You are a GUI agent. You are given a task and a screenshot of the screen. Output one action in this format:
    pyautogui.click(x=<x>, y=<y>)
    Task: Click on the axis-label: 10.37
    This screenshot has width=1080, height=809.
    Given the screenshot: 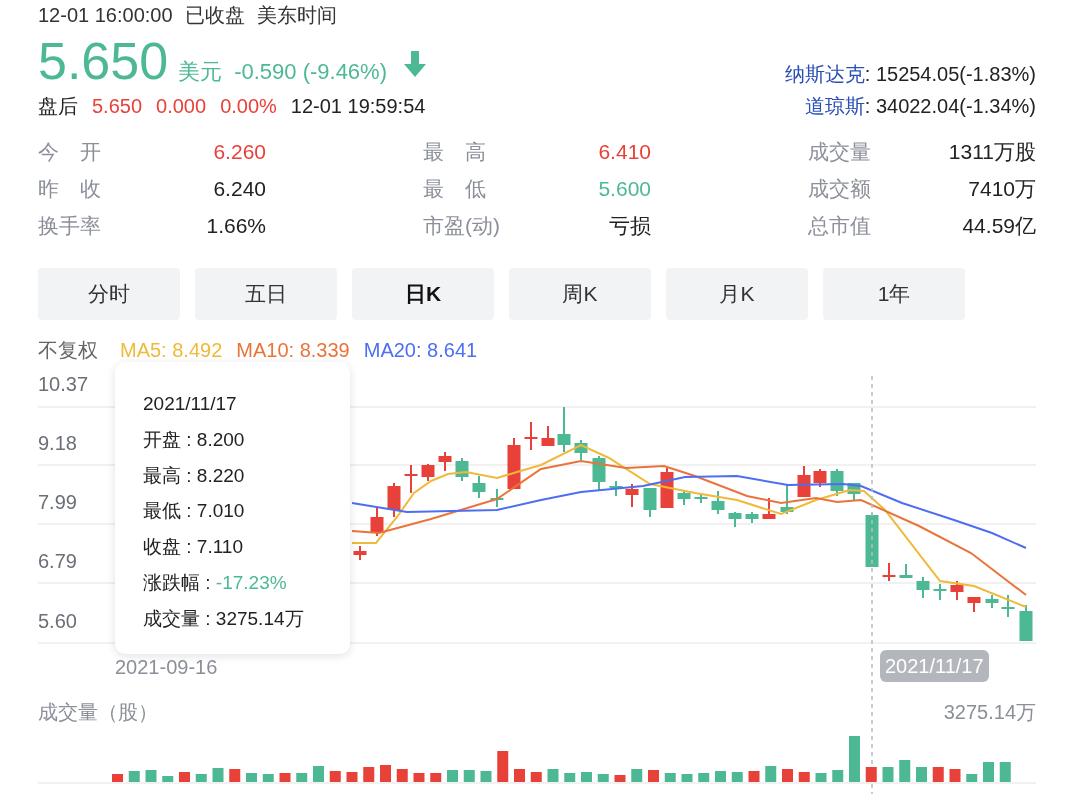 What is the action you would take?
    pyautogui.click(x=63, y=384)
    